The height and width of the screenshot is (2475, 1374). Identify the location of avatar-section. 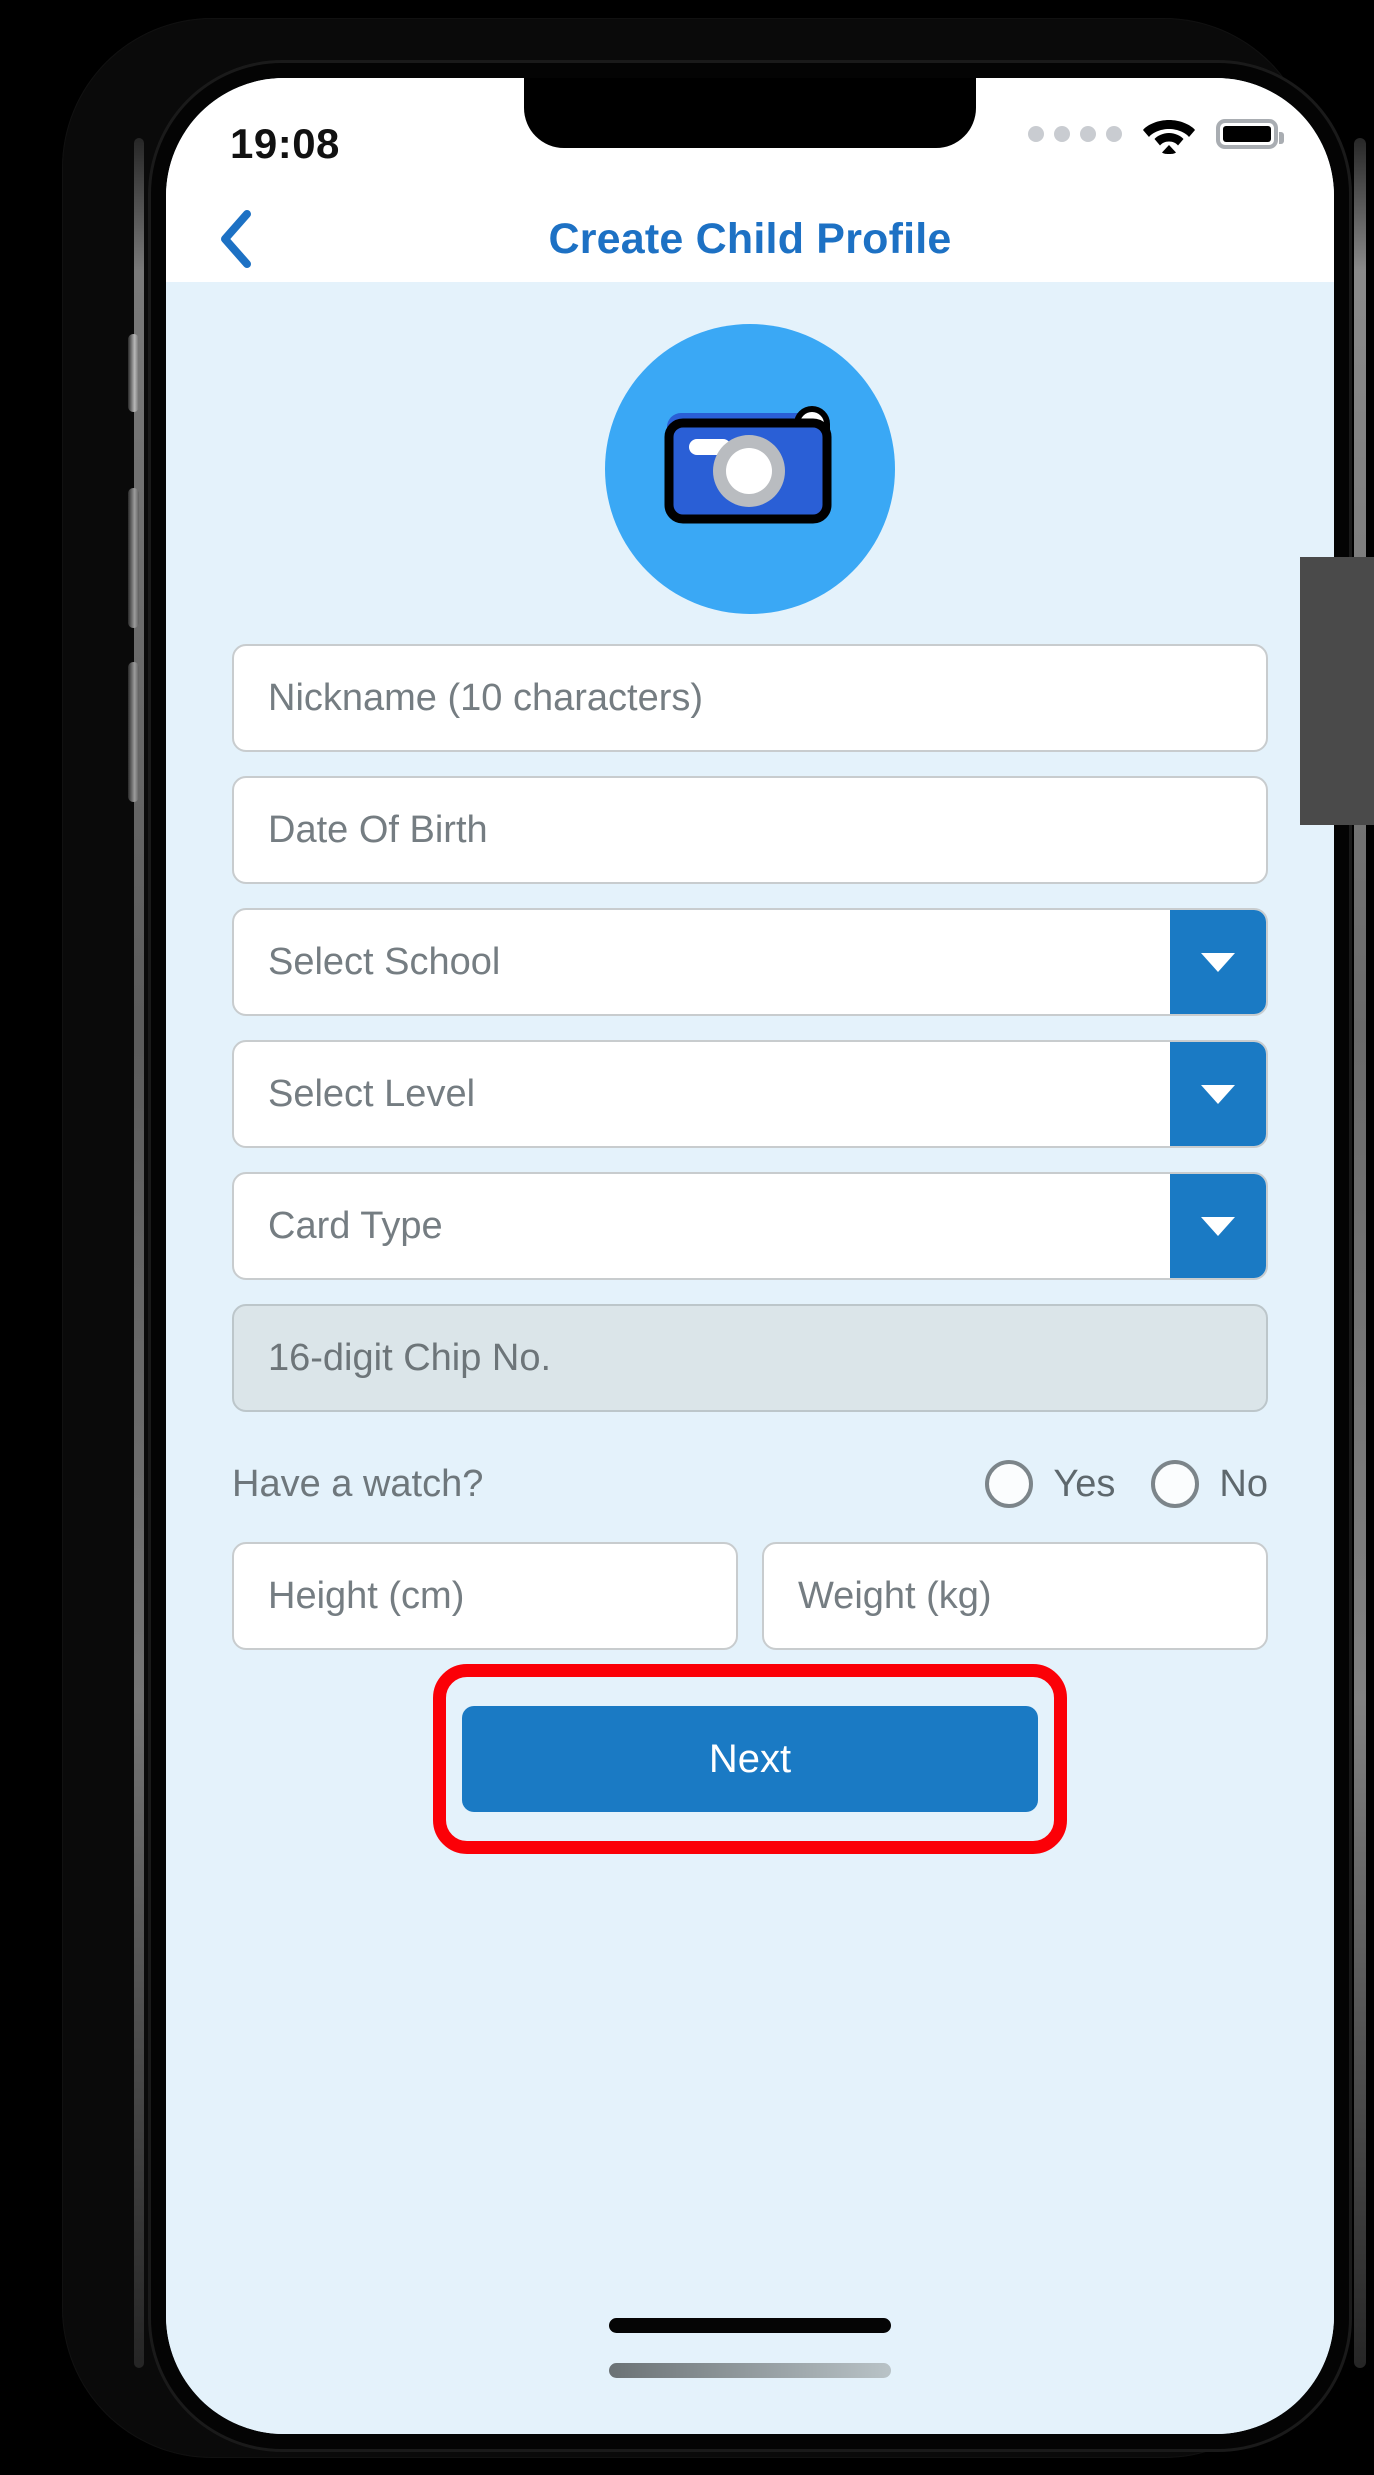
(750, 463).